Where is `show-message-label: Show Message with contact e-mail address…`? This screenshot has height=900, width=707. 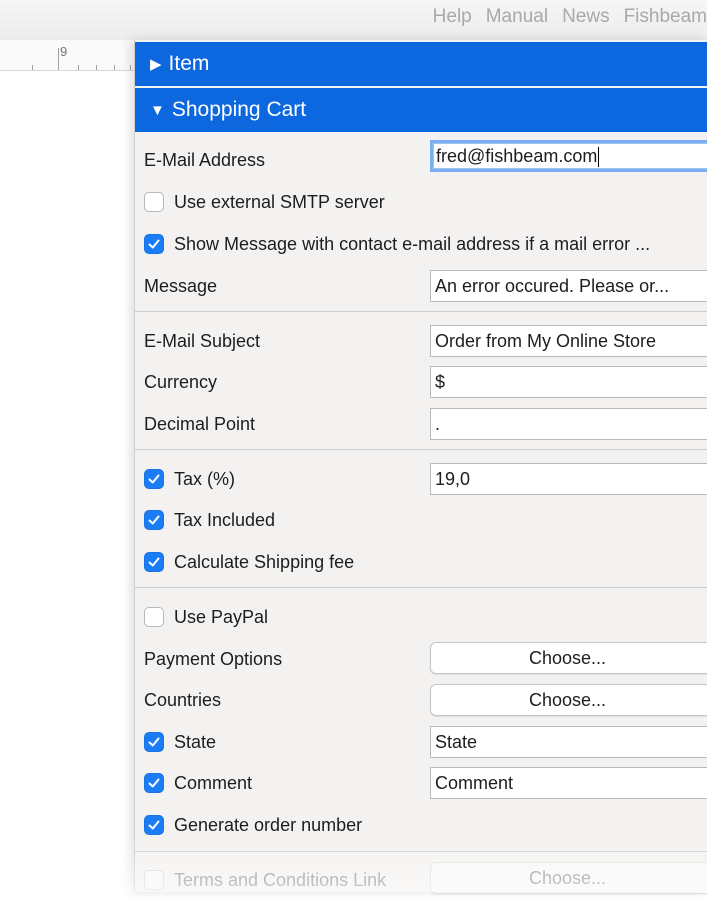 show-message-label: Show Message with contact e-mail address… is located at coordinates (412, 243).